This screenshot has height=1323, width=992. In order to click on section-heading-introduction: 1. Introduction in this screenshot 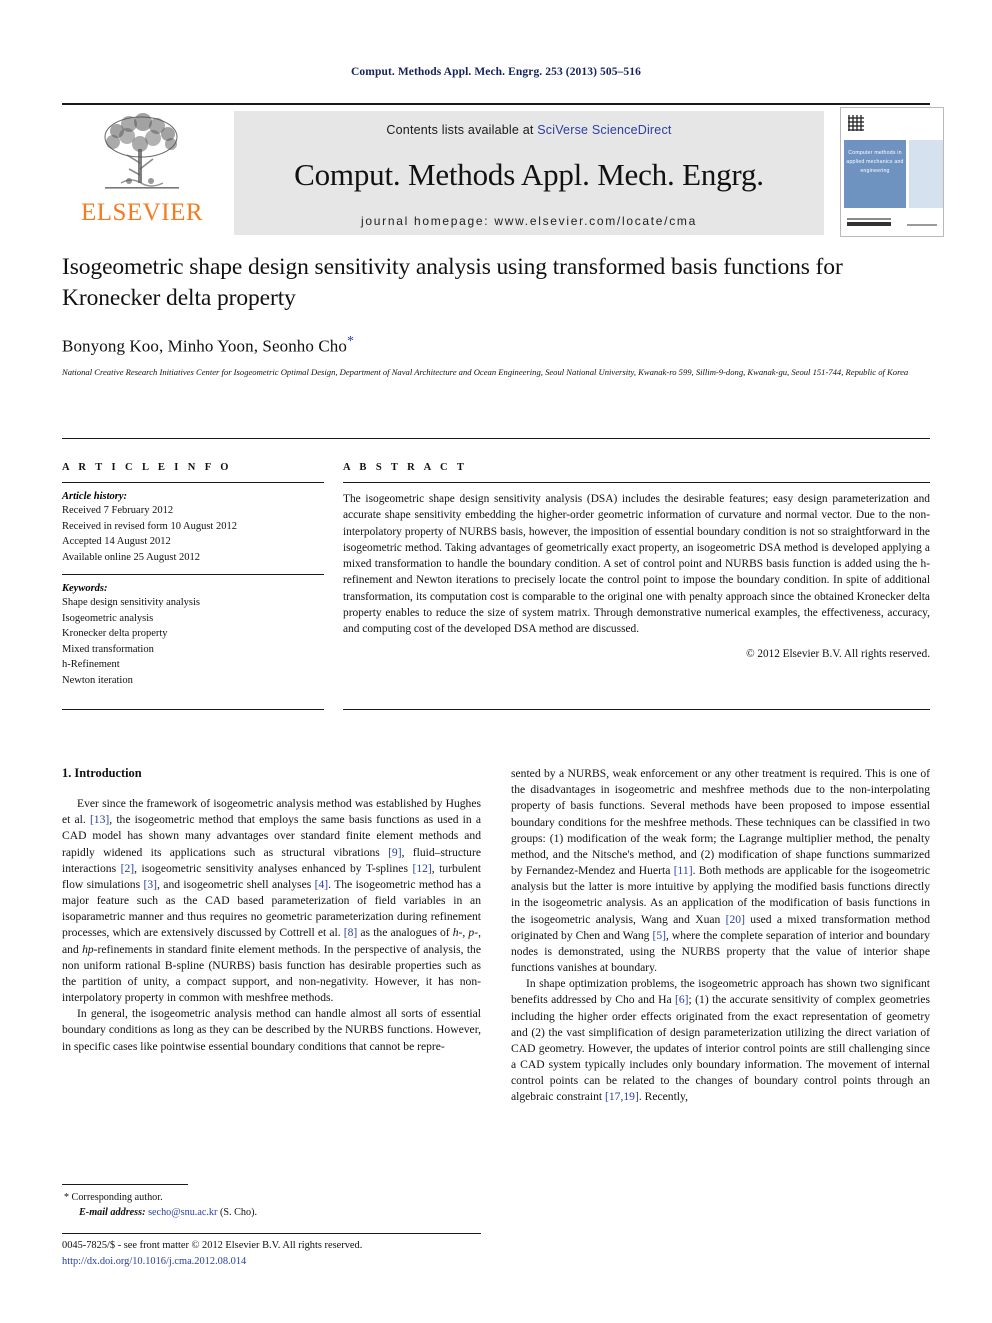, I will do `click(102, 773)`.